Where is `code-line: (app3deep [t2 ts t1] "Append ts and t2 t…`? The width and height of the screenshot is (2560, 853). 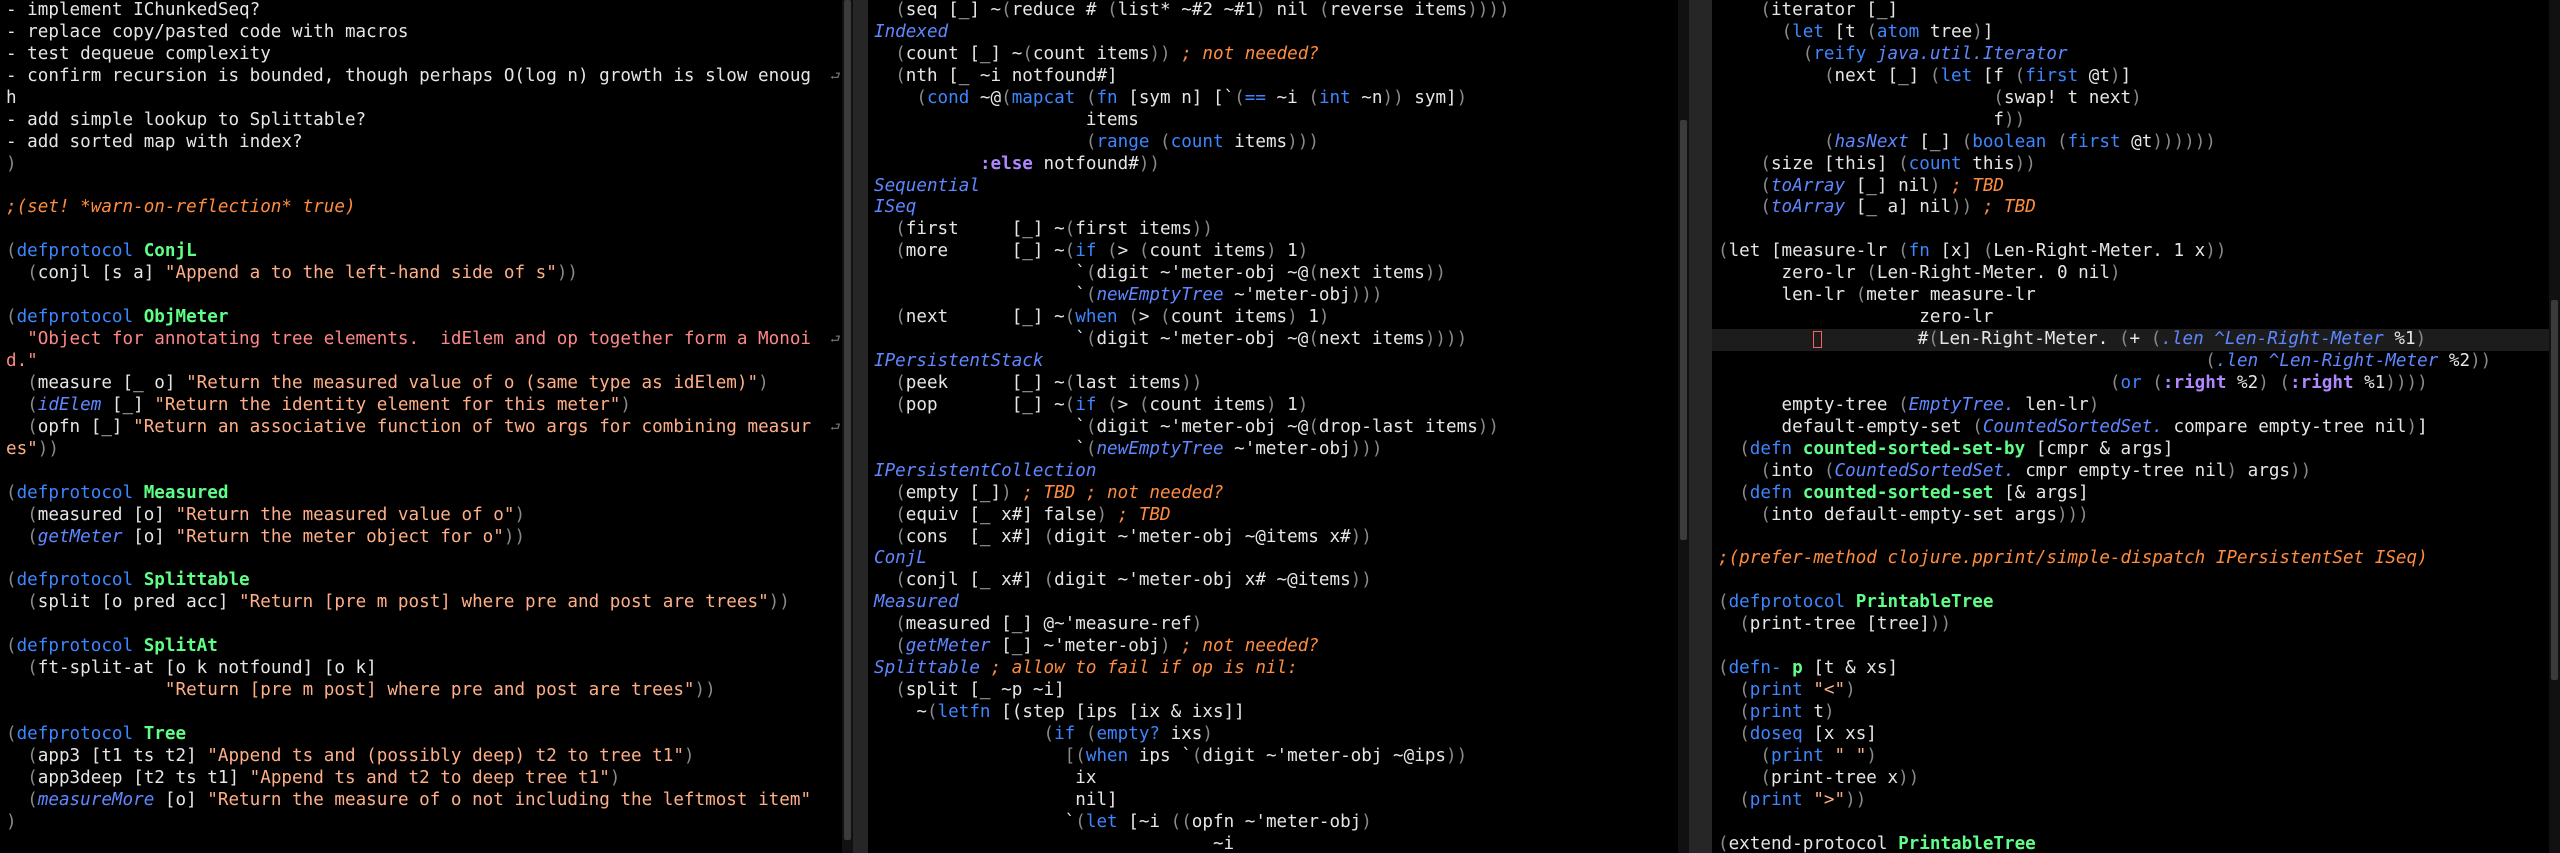 code-line: (app3deep [t2 ts t1] "Append ts and t2 t… is located at coordinates (426, 779).